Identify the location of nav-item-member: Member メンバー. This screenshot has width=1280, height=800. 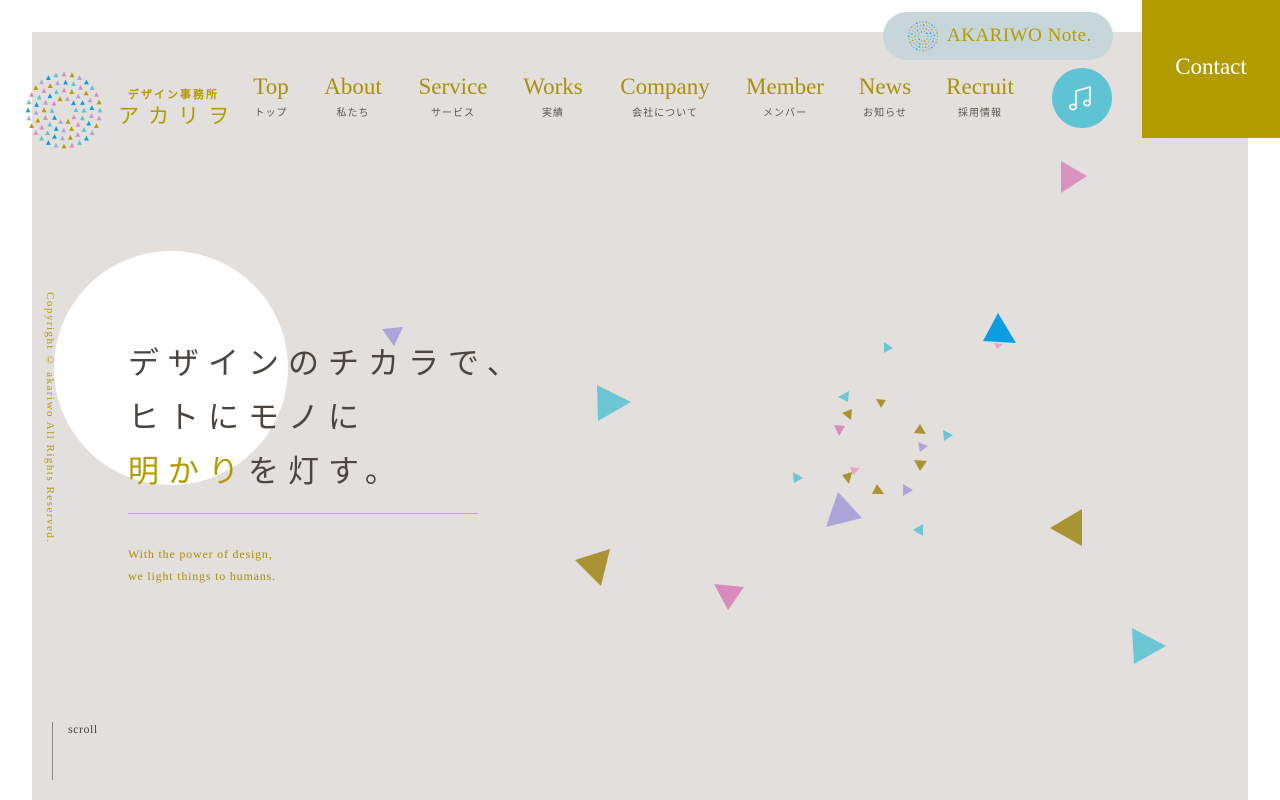
(785, 96).